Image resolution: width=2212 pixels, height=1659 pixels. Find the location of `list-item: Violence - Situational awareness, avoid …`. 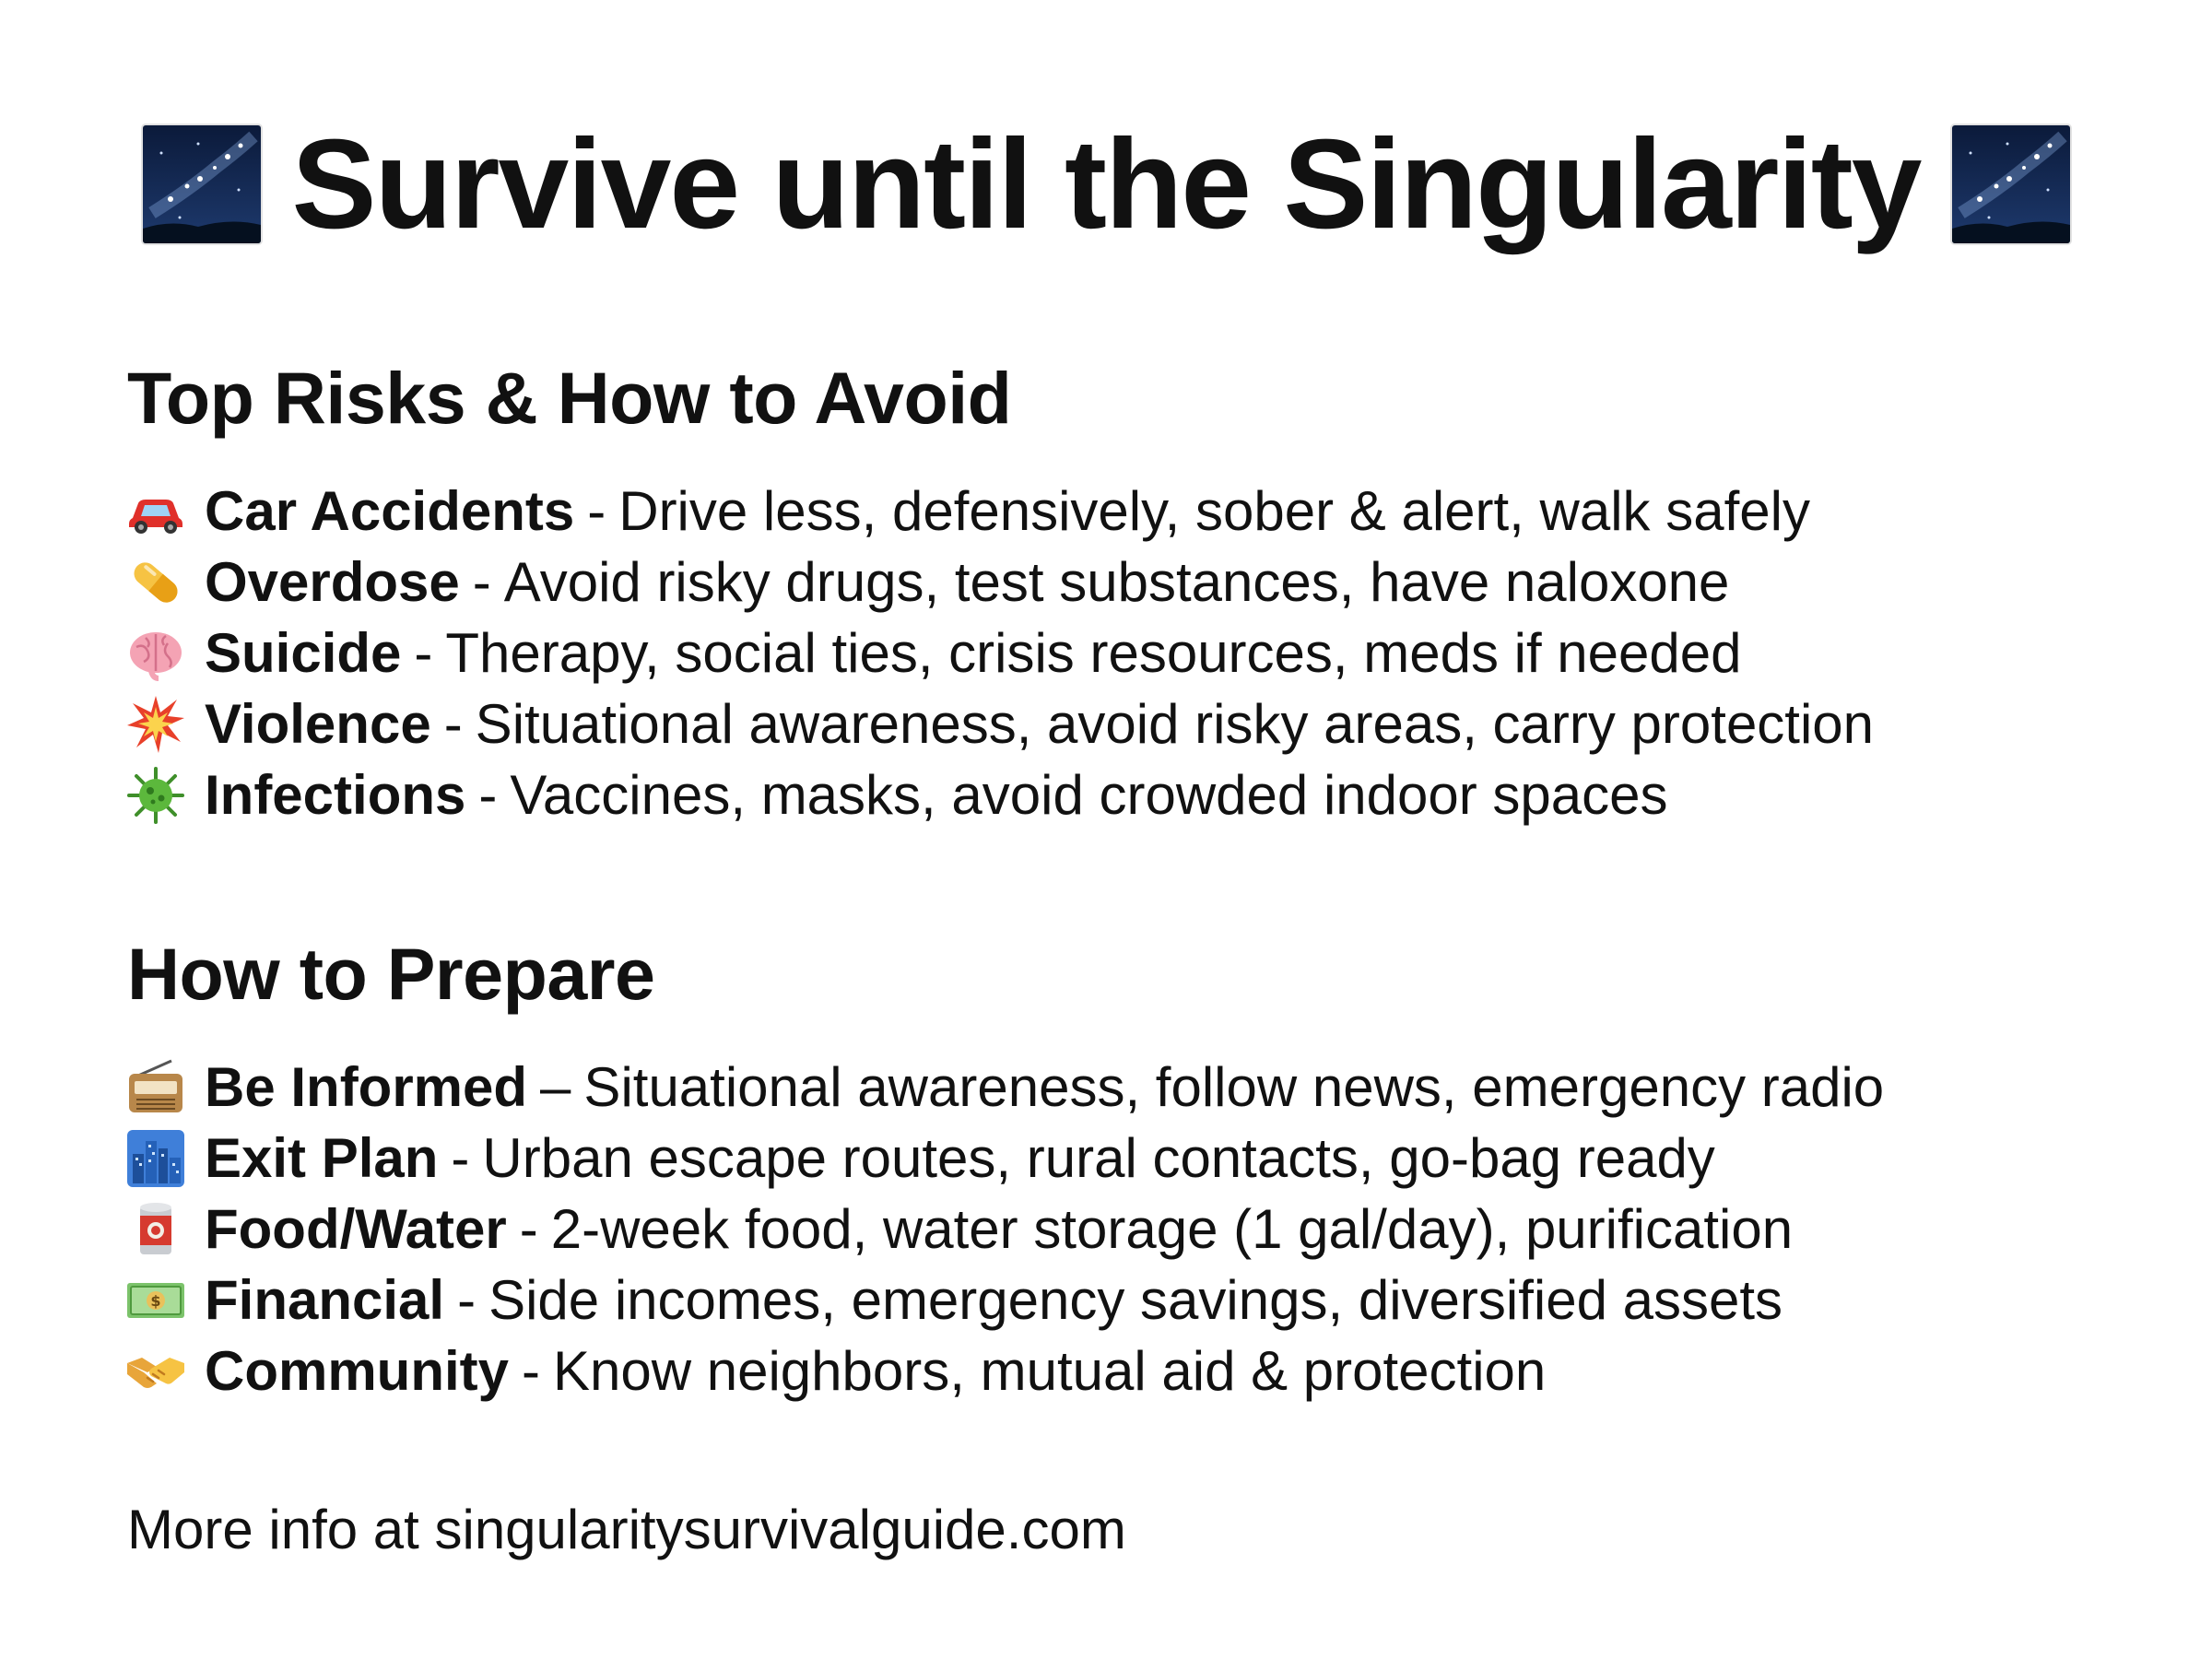

list-item: Violence - Situational awareness, avoid … is located at coordinates (999, 723).